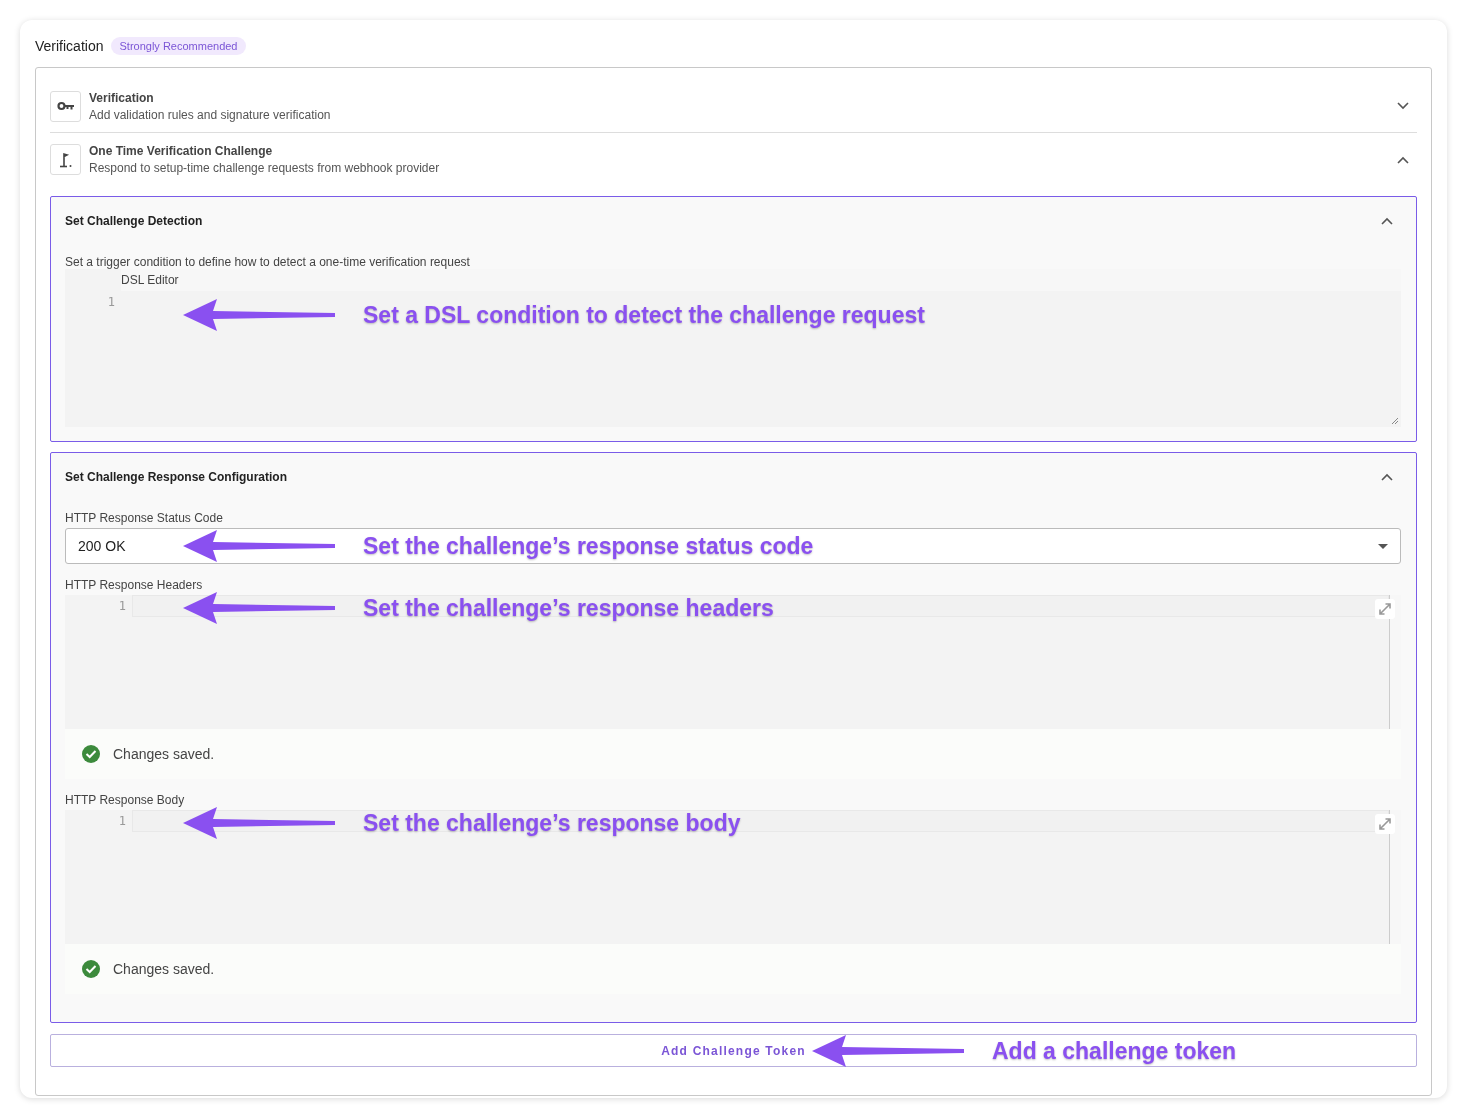  I want to click on annotation-text: Set a DSL condition to detect the challenge request, so click(644, 315).